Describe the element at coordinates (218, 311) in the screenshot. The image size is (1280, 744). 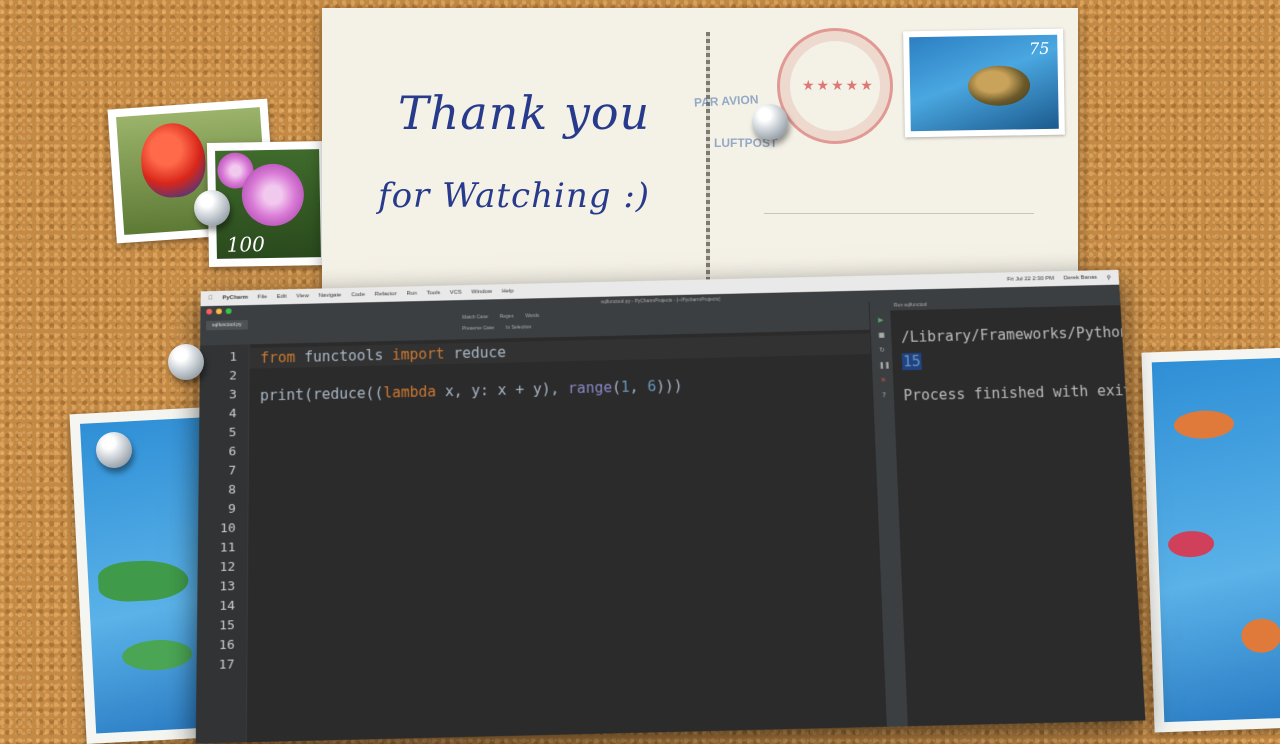
I see `minimize-button` at that location.